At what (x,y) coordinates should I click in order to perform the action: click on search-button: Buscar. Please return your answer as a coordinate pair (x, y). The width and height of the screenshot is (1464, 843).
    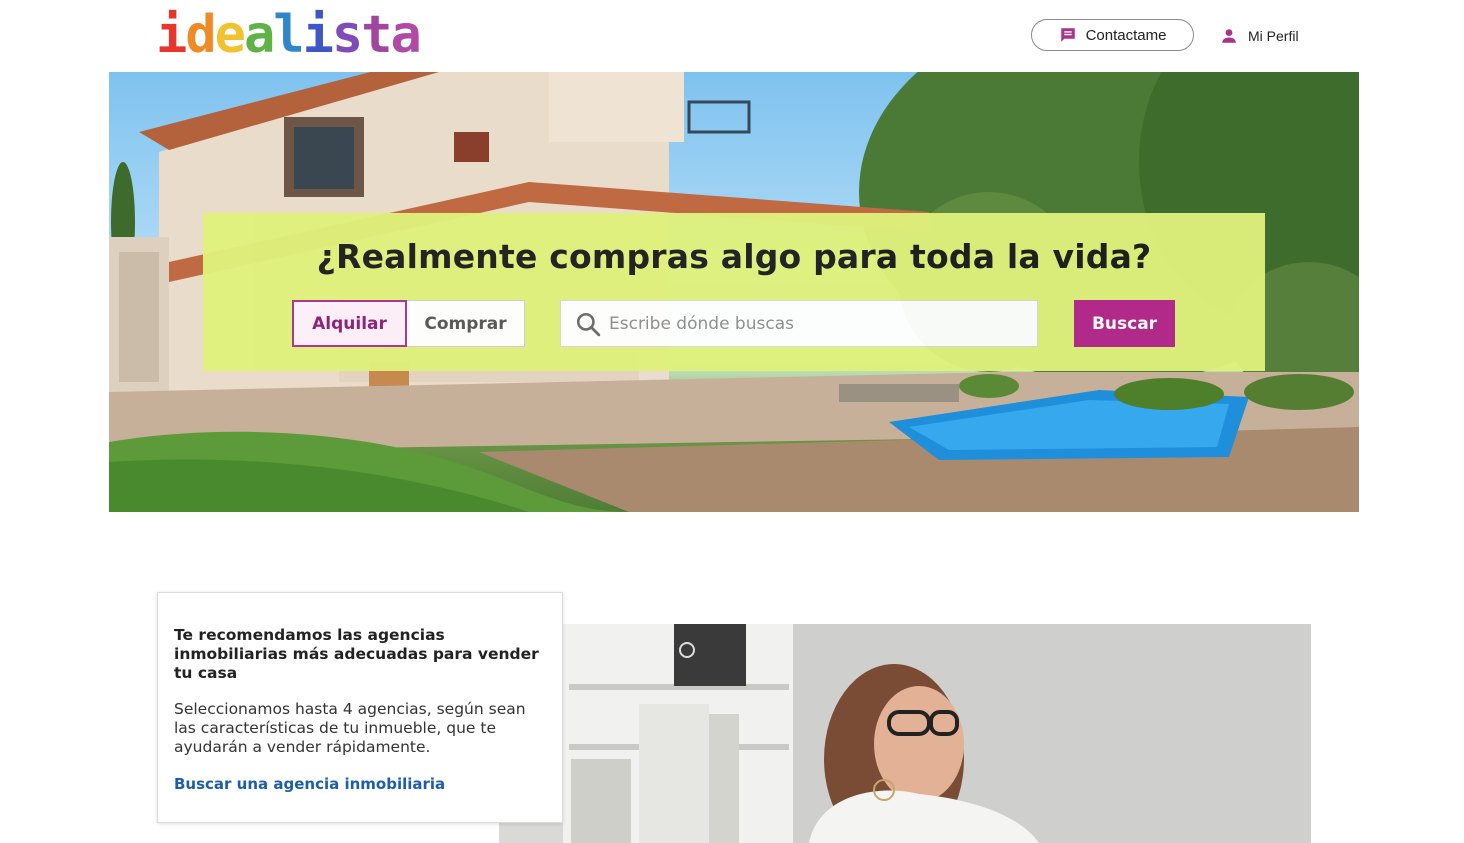
    Looking at the image, I should click on (1124, 323).